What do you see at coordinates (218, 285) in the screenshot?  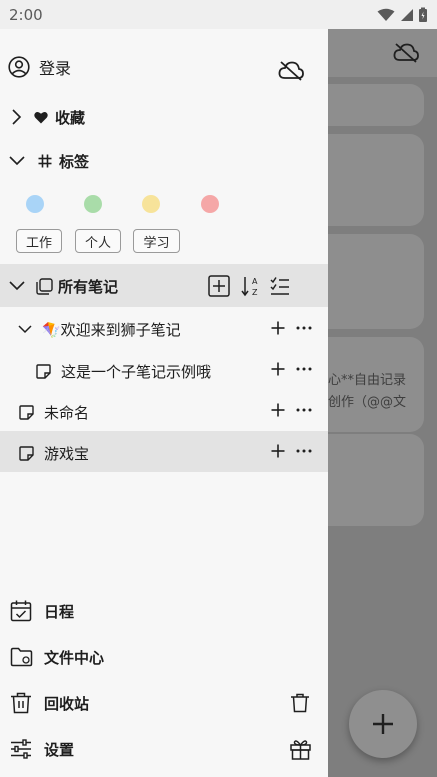 I see `add-note-button` at bounding box center [218, 285].